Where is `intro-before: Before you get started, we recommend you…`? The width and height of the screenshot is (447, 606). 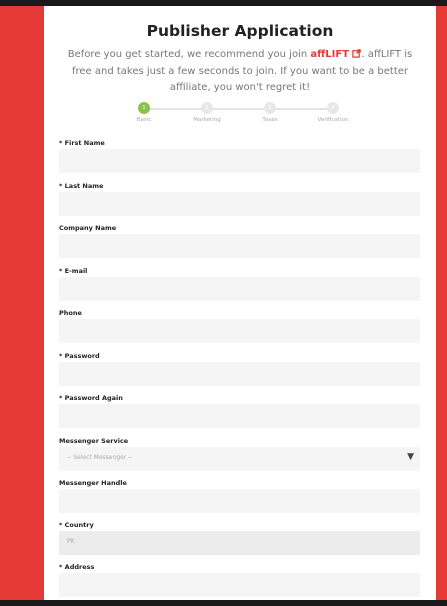 intro-before: Before you get started, we recommend you… is located at coordinates (189, 54).